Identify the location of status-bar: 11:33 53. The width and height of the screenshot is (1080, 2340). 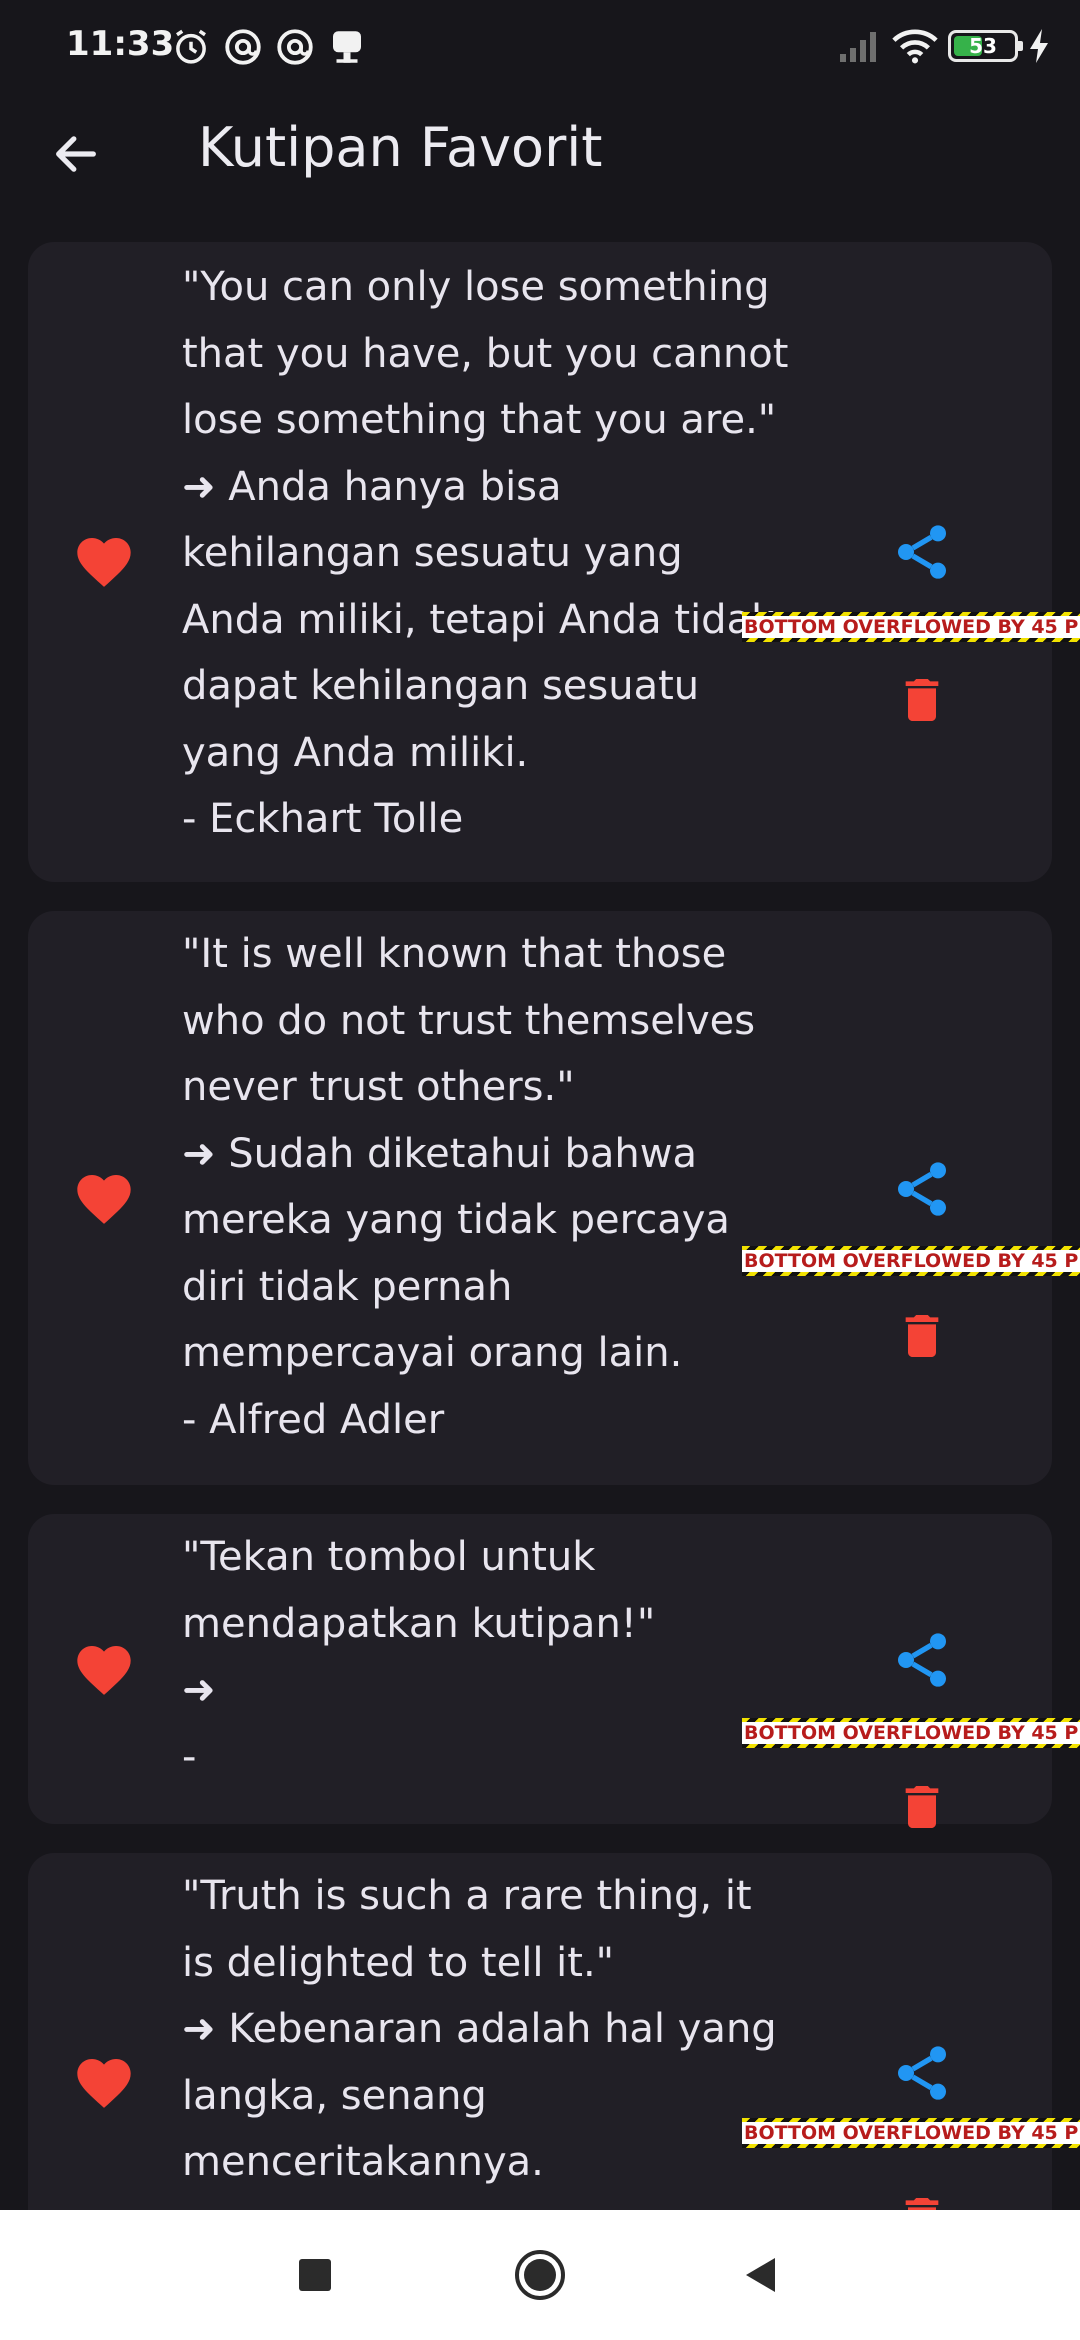
(540, 48).